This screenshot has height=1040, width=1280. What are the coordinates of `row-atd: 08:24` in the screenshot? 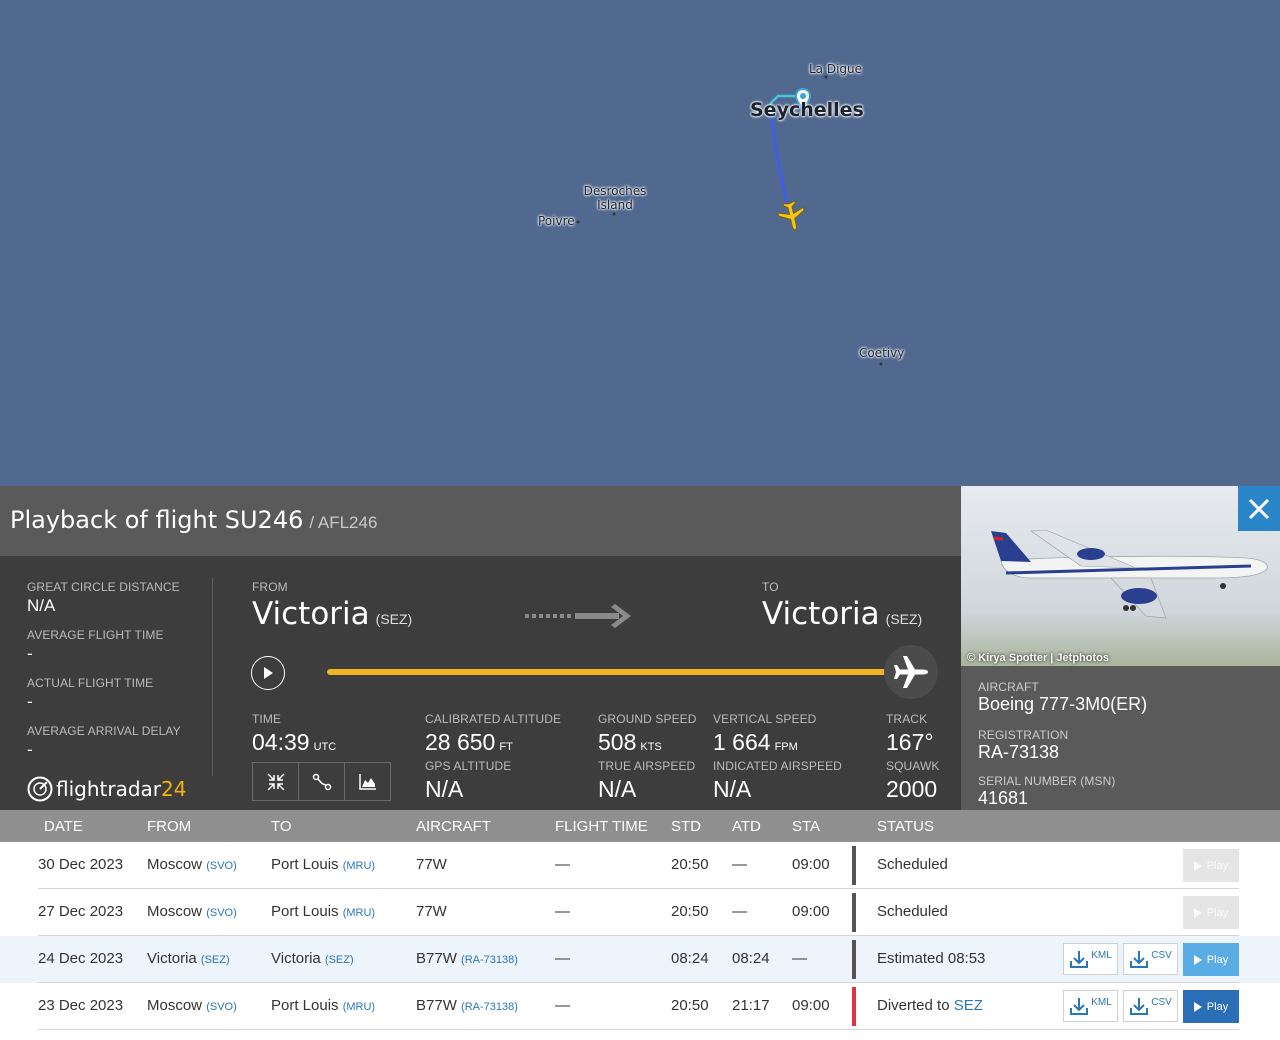 It's located at (751, 958).